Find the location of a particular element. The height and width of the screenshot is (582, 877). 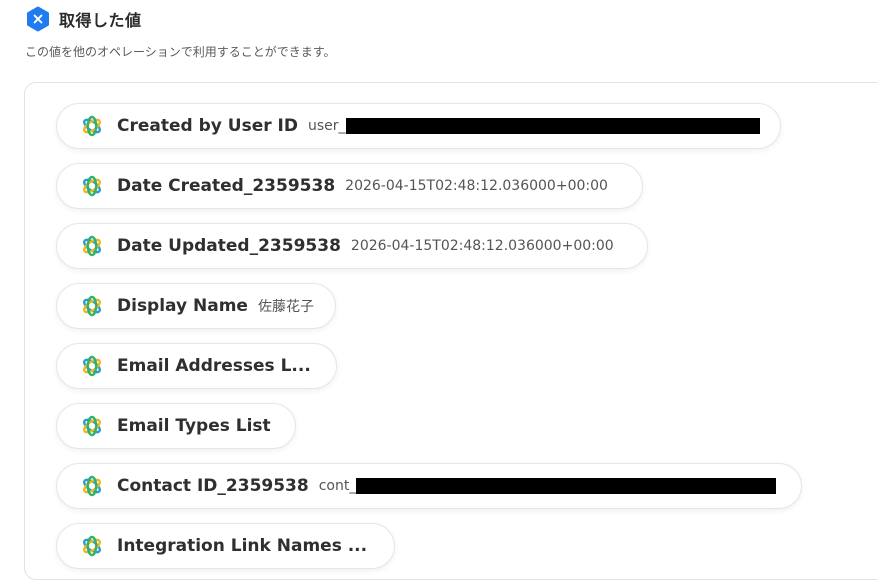

section-header: 取得した値 is located at coordinates (83, 19).